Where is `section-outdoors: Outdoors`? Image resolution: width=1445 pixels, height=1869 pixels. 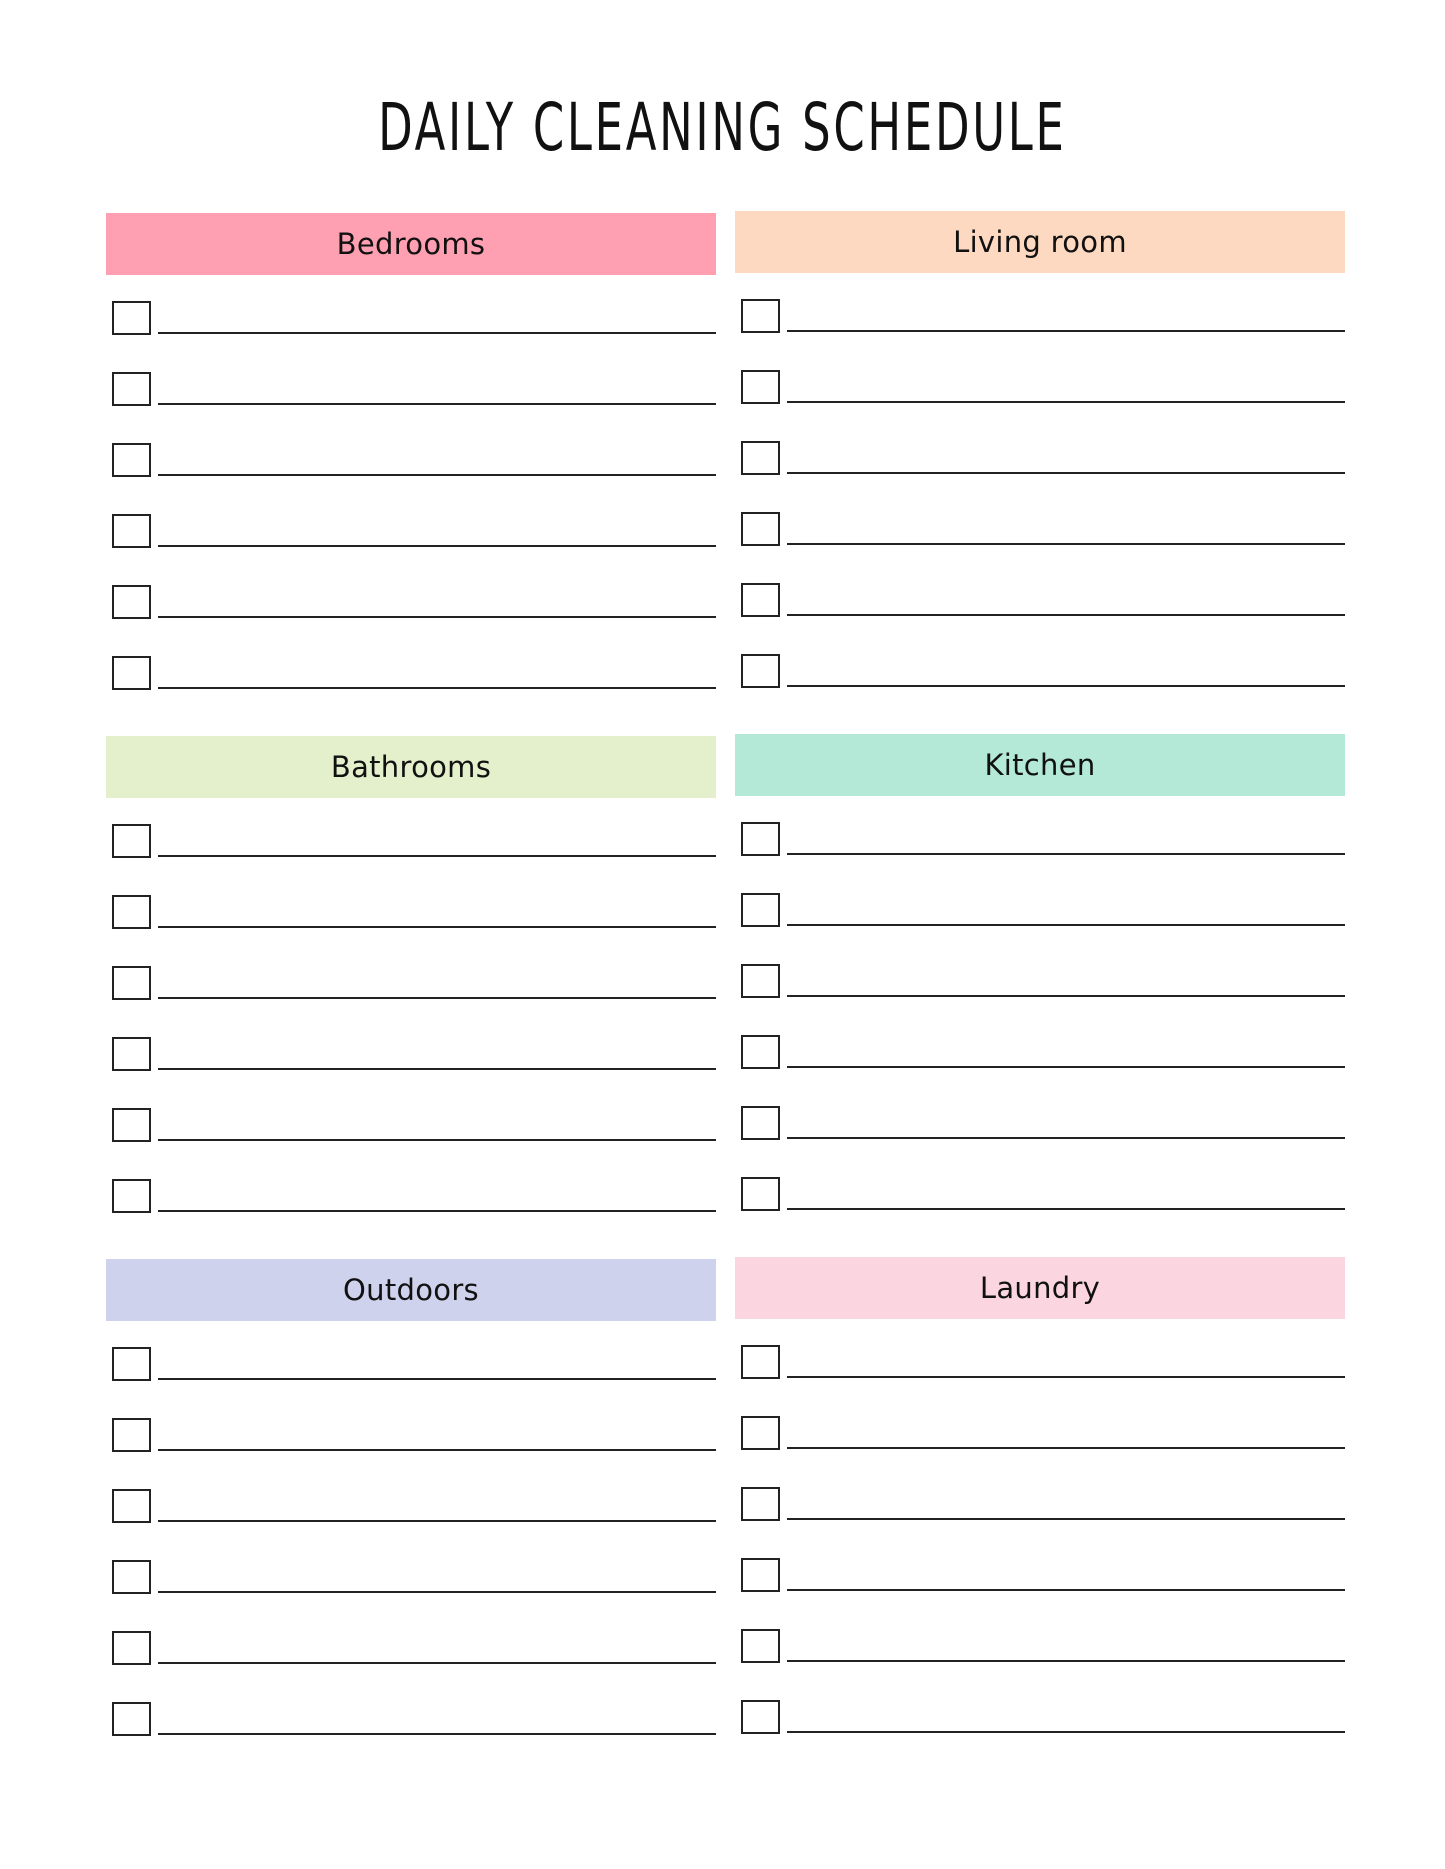 section-outdoors: Outdoors is located at coordinates (411, 1516).